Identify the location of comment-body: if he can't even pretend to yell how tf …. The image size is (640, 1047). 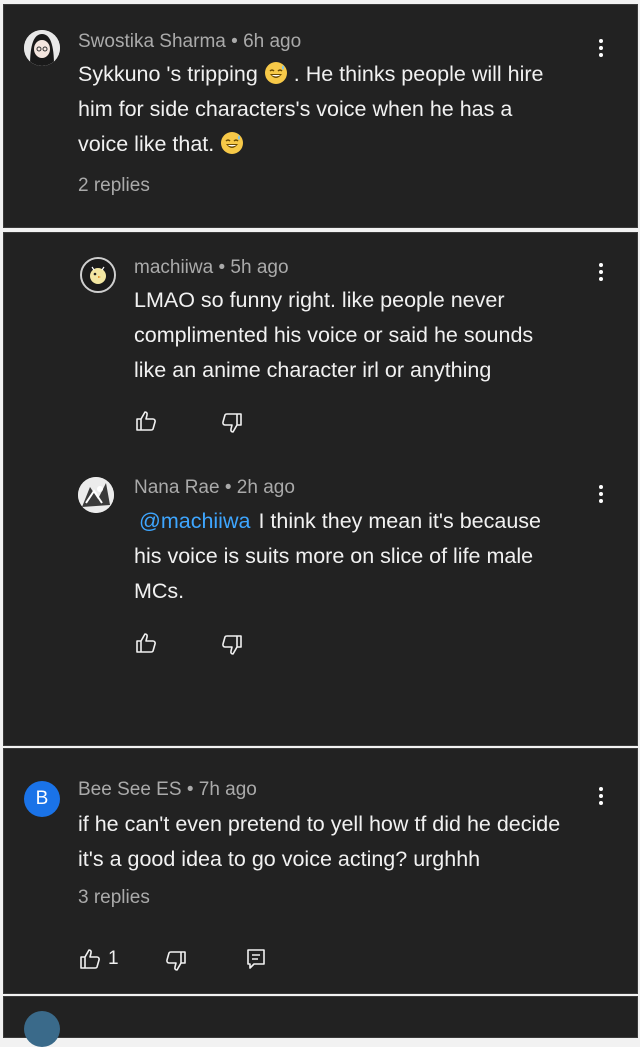
(350, 842).